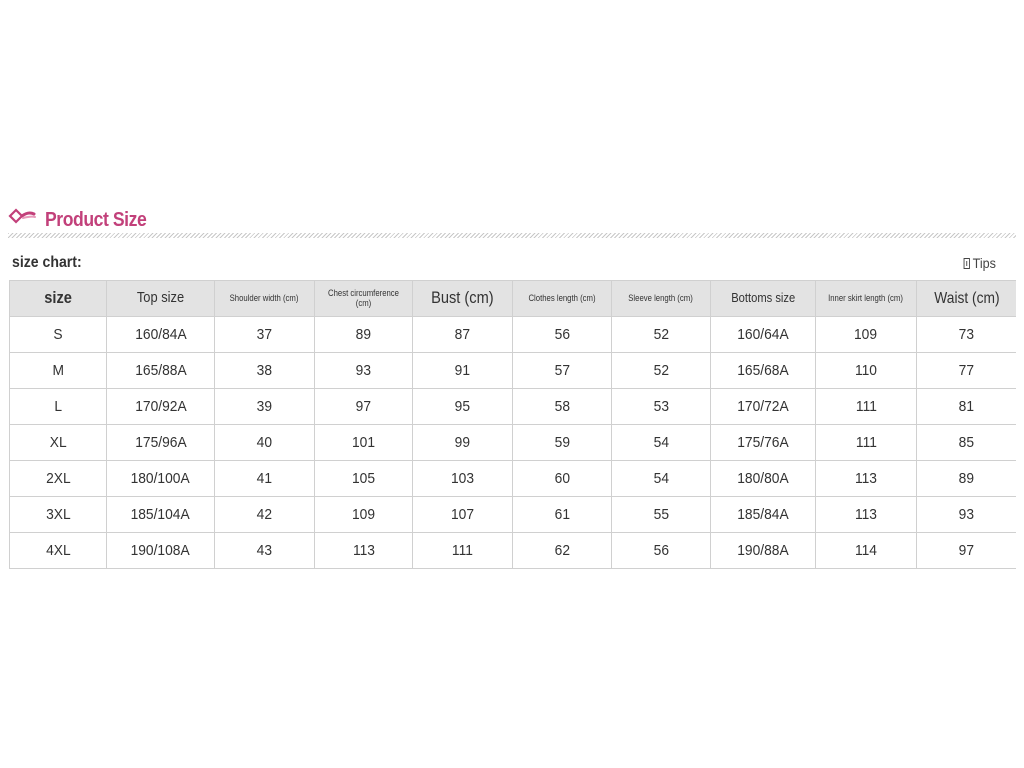 The height and width of the screenshot is (768, 1024). What do you see at coordinates (562, 406) in the screenshot?
I see `table-cell: 58` at bounding box center [562, 406].